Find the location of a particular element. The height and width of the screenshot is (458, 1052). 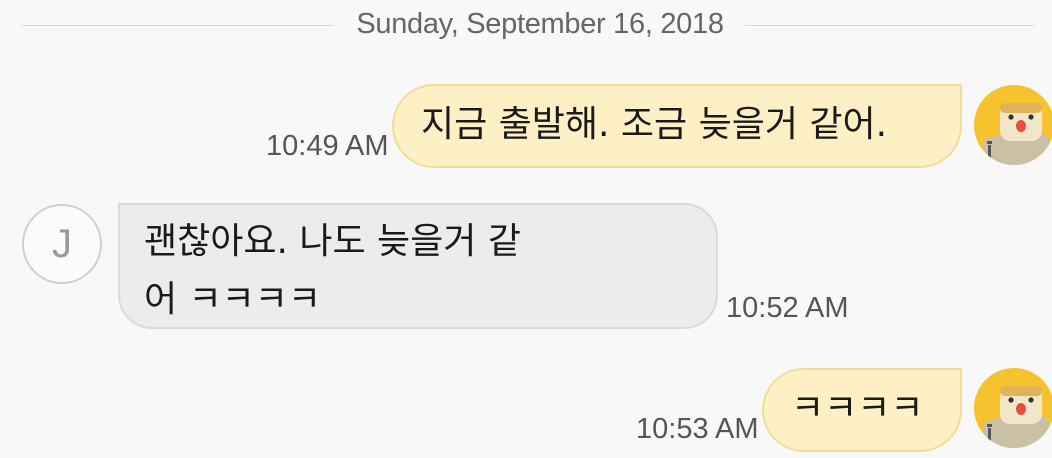

contact-initial: J is located at coordinates (62, 244).